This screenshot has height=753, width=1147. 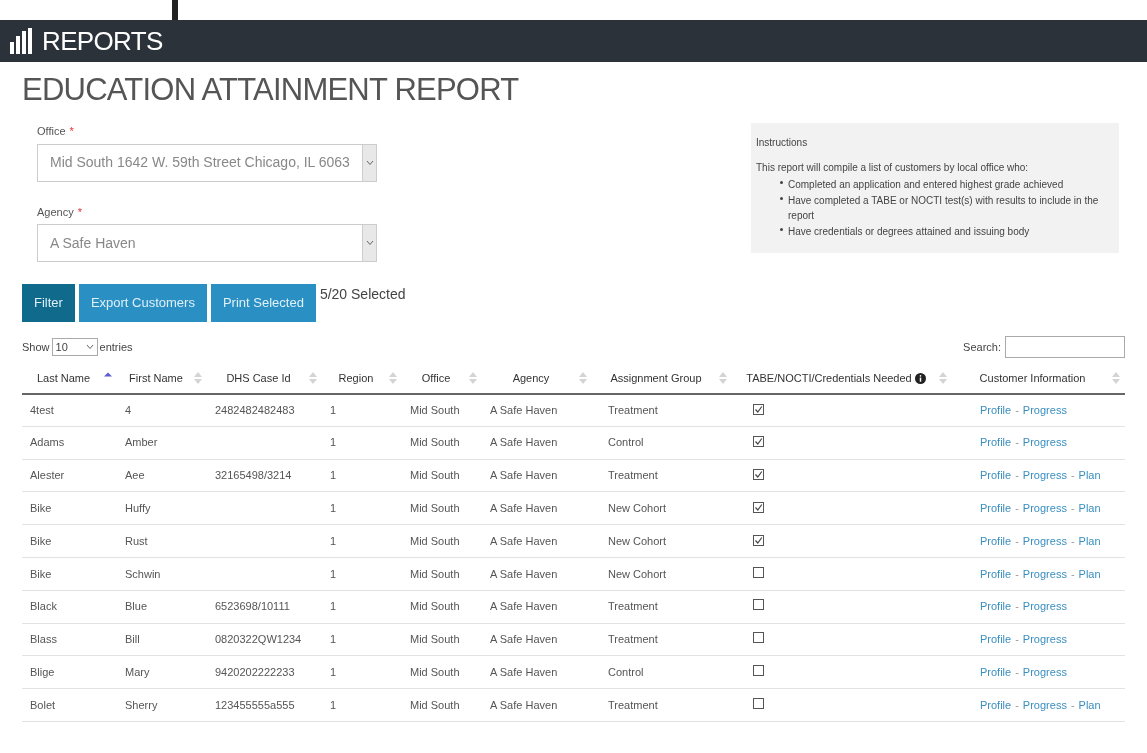 I want to click on field-label: Agency, so click(x=55, y=212).